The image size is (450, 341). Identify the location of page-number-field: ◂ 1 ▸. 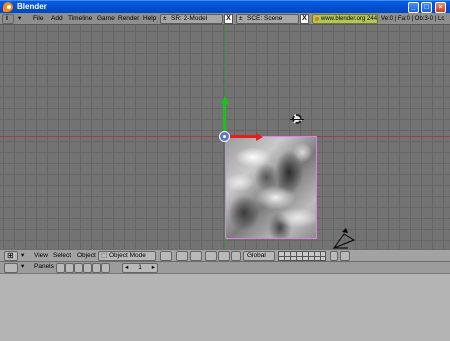
(140, 268).